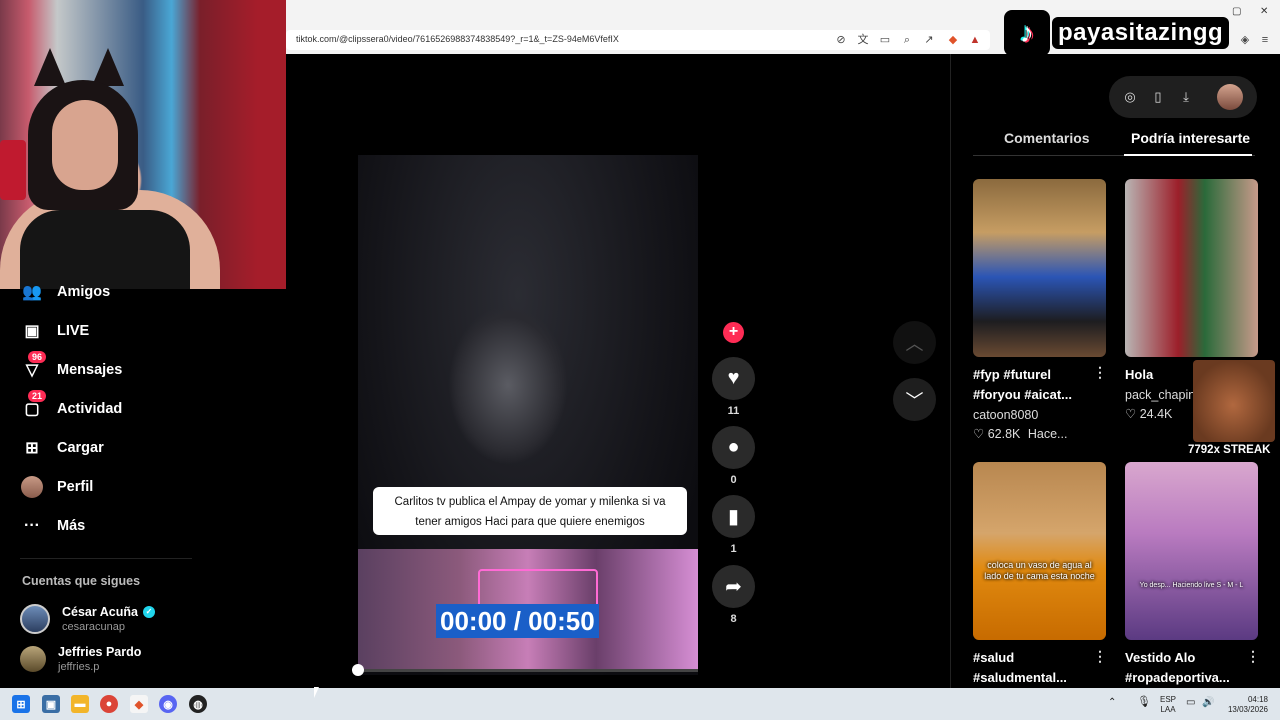  Describe the element at coordinates (1130, 97) in the screenshot. I see `compass-icon: ◎` at that location.